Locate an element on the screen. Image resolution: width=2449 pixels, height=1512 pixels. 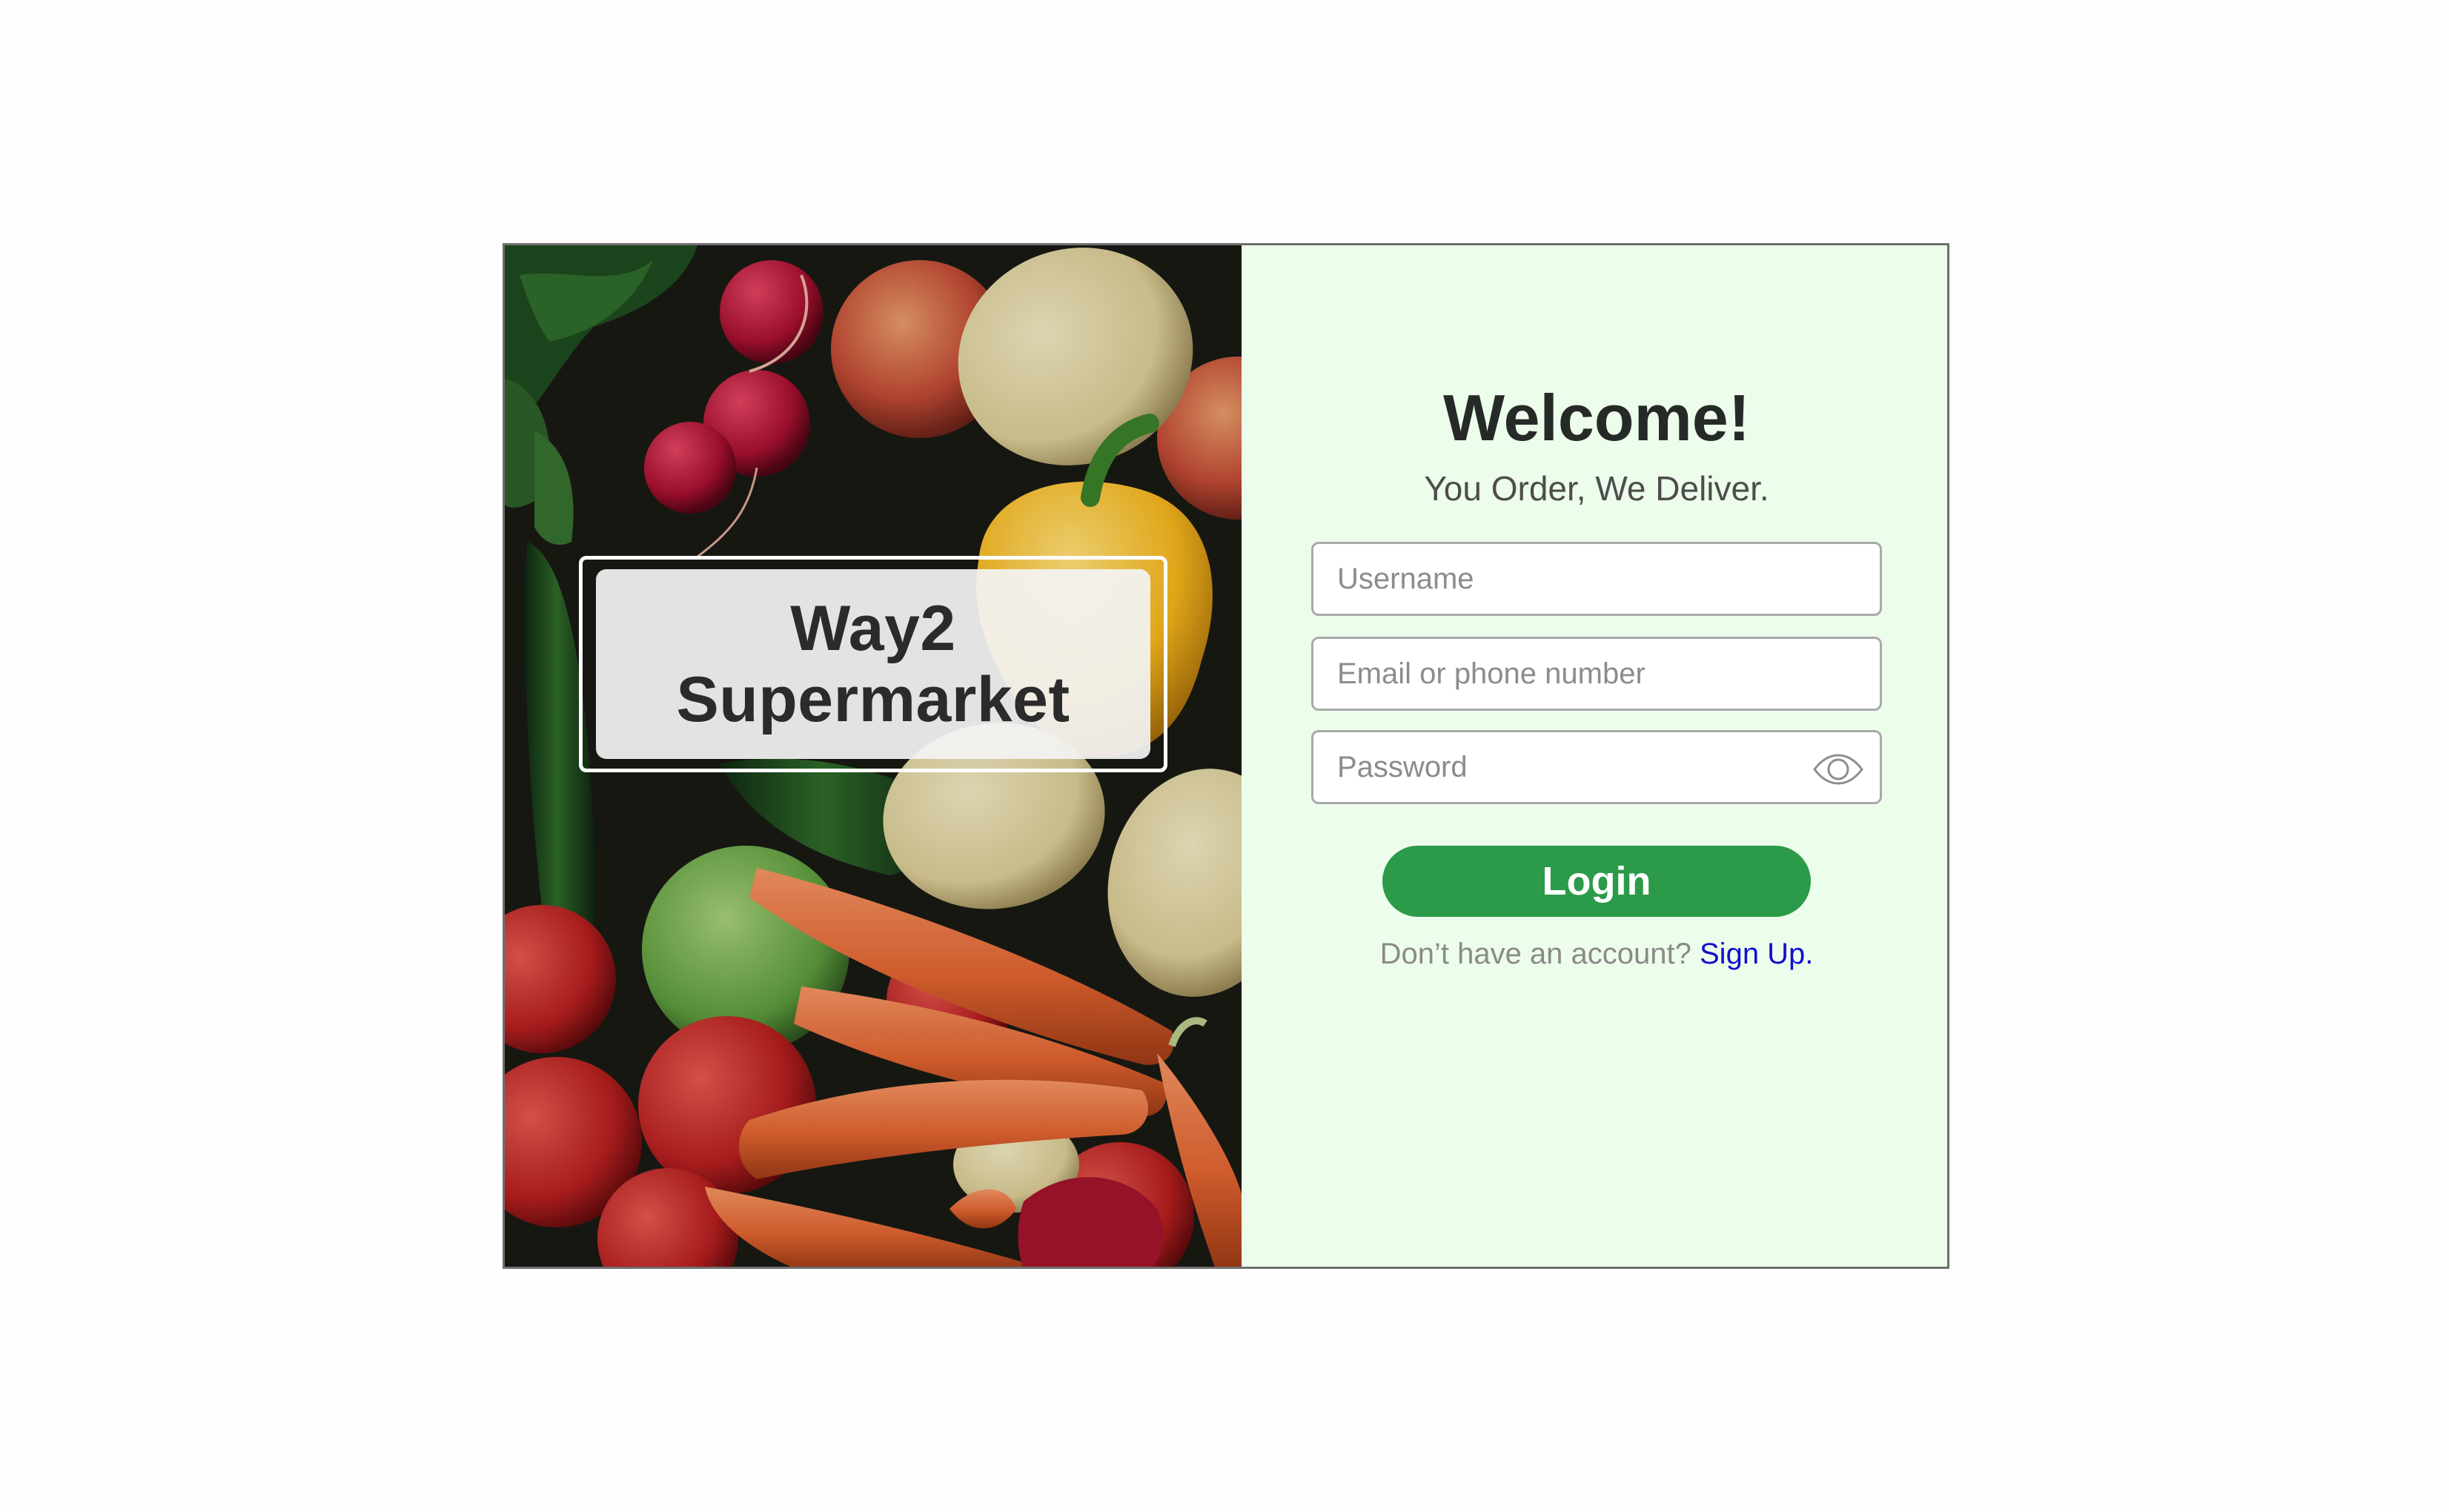
brand-frame: Way2 Supermarket is located at coordinates (873, 664).